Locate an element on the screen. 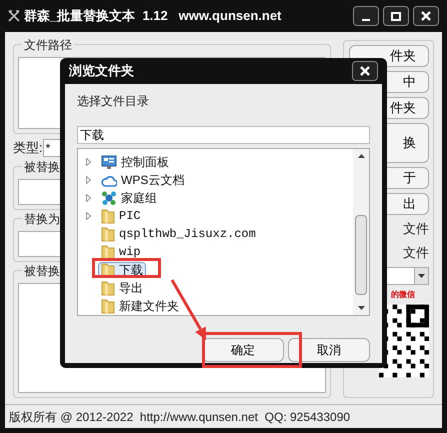 This screenshot has width=447, height=433. minimize-button is located at coordinates (366, 16).